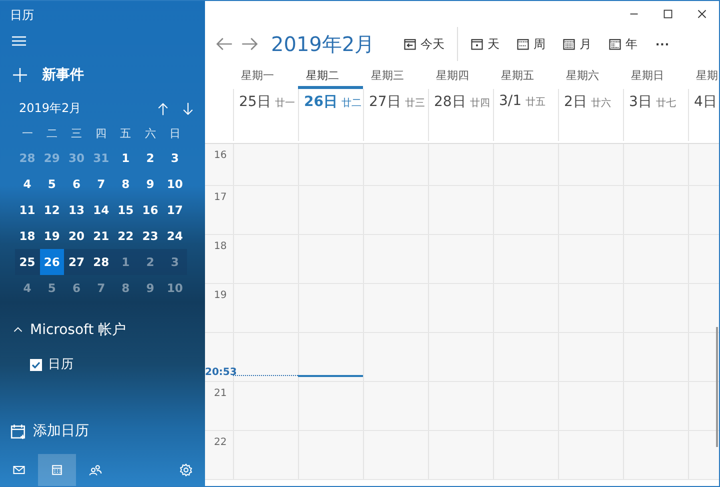 Image resolution: width=720 pixels, height=487 pixels. What do you see at coordinates (36, 364) in the screenshot?
I see `calendar-checkbox` at bounding box center [36, 364].